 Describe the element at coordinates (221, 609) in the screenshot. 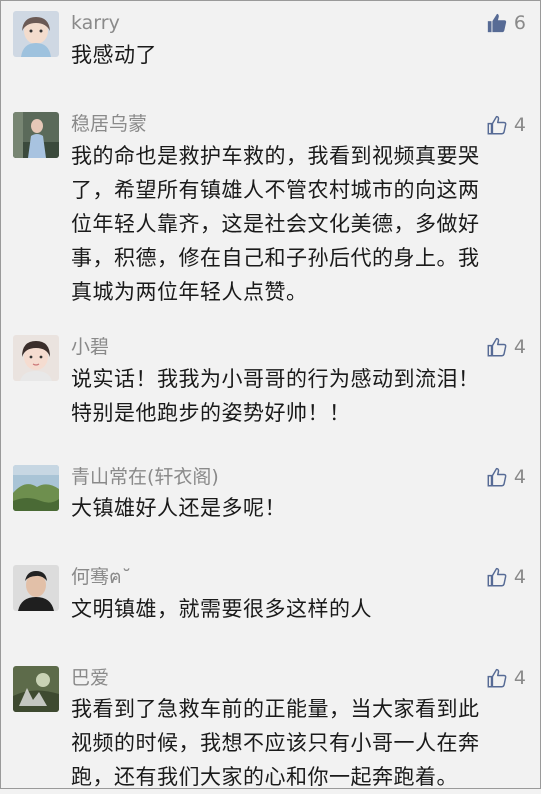

I see `comment-text: 文明镇雄，就需要很多这样的人` at that location.